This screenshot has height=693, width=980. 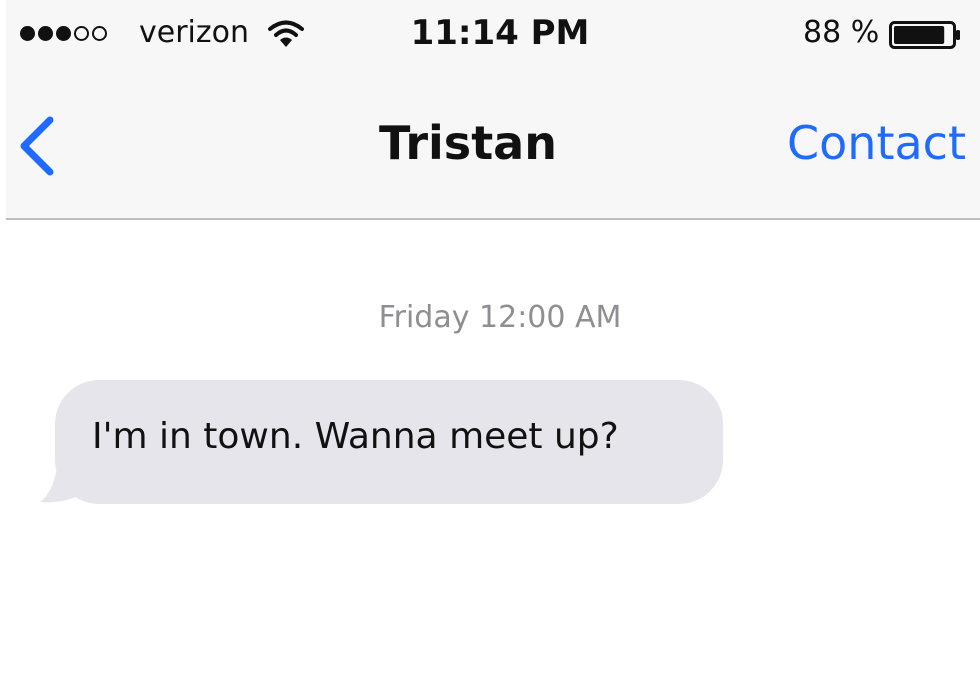 What do you see at coordinates (876, 143) in the screenshot?
I see `contact-button: Contact` at bounding box center [876, 143].